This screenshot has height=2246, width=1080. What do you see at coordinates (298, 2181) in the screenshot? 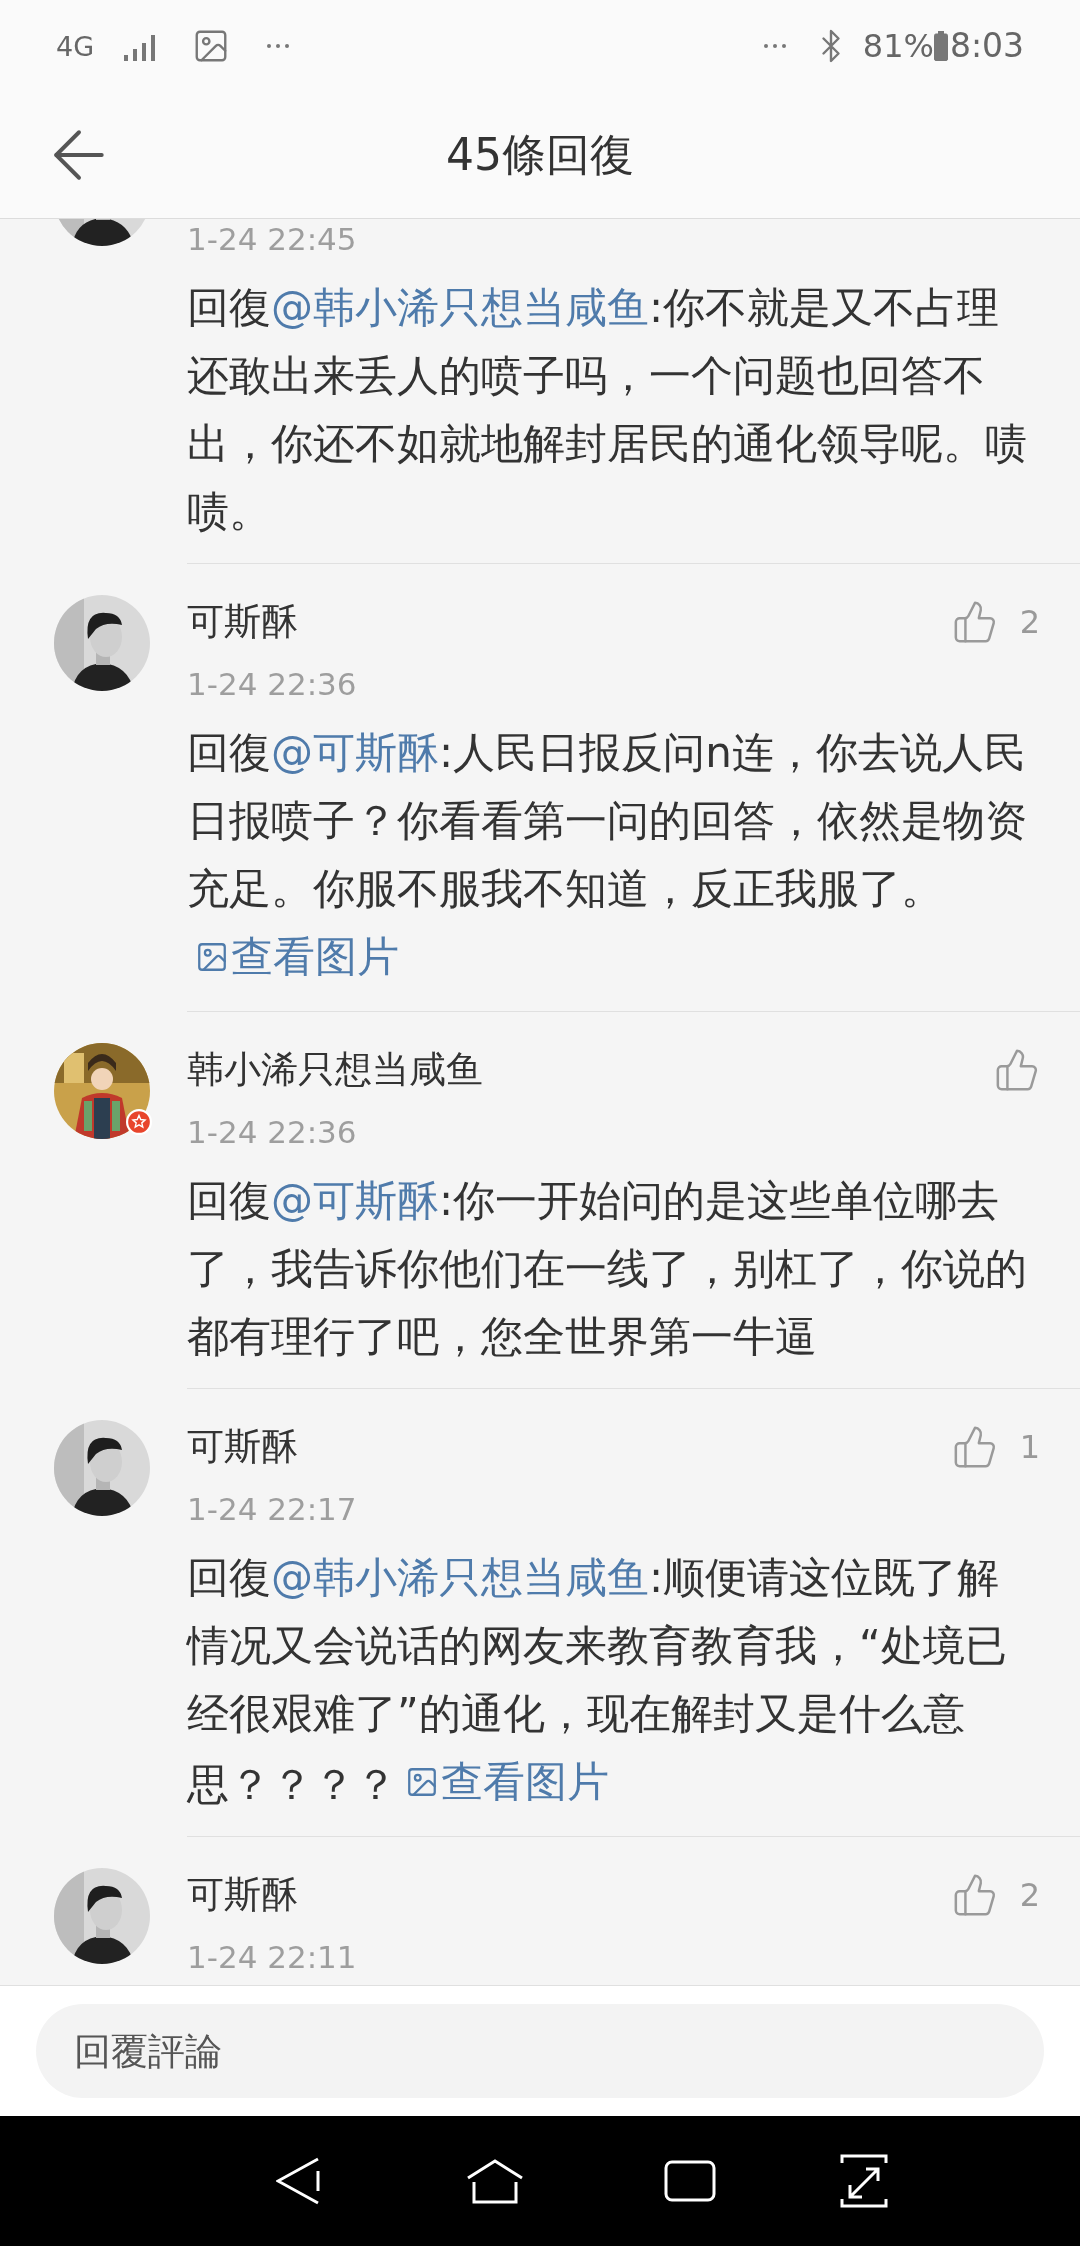
I see `back-icon` at bounding box center [298, 2181].